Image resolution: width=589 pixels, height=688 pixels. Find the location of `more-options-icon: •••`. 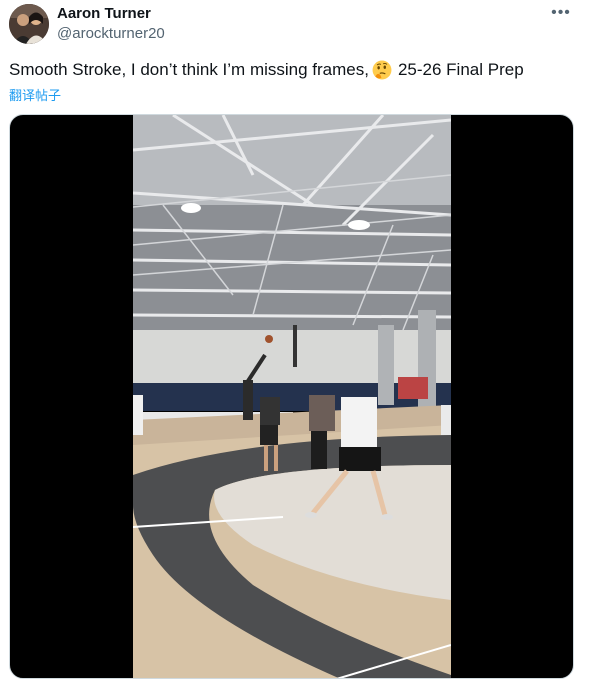

more-options-icon: ••• is located at coordinates (561, 13).